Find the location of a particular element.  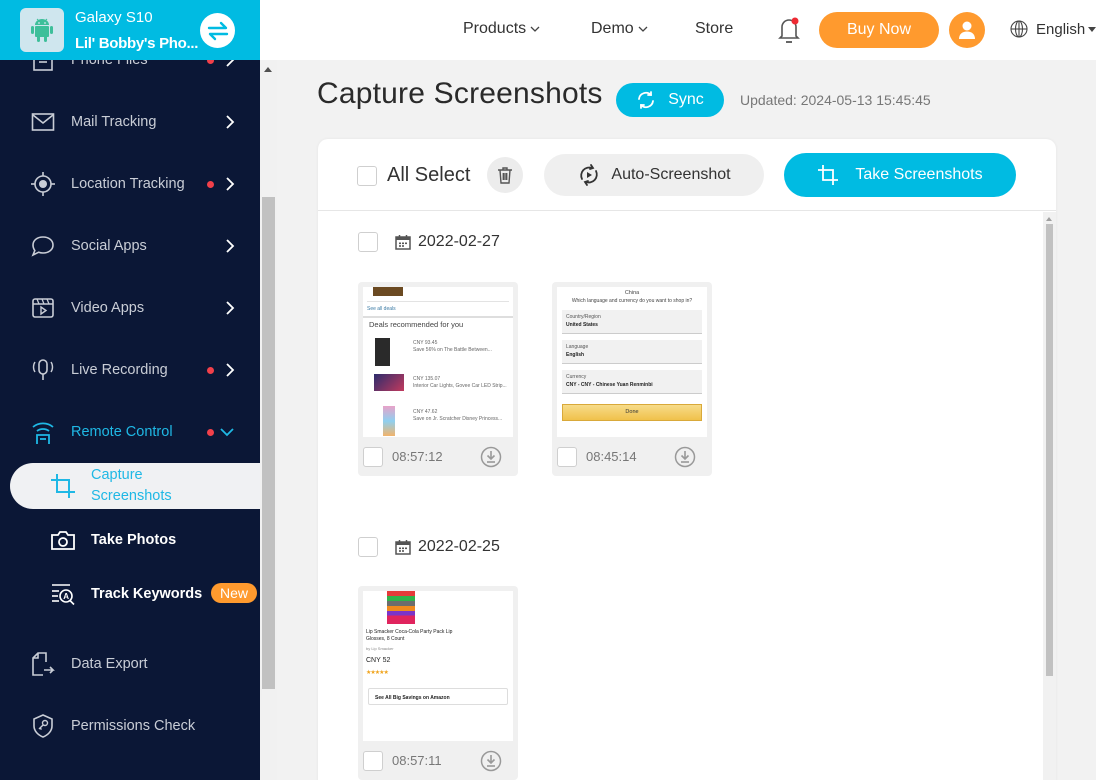

switch-device-icon is located at coordinates (217, 30).